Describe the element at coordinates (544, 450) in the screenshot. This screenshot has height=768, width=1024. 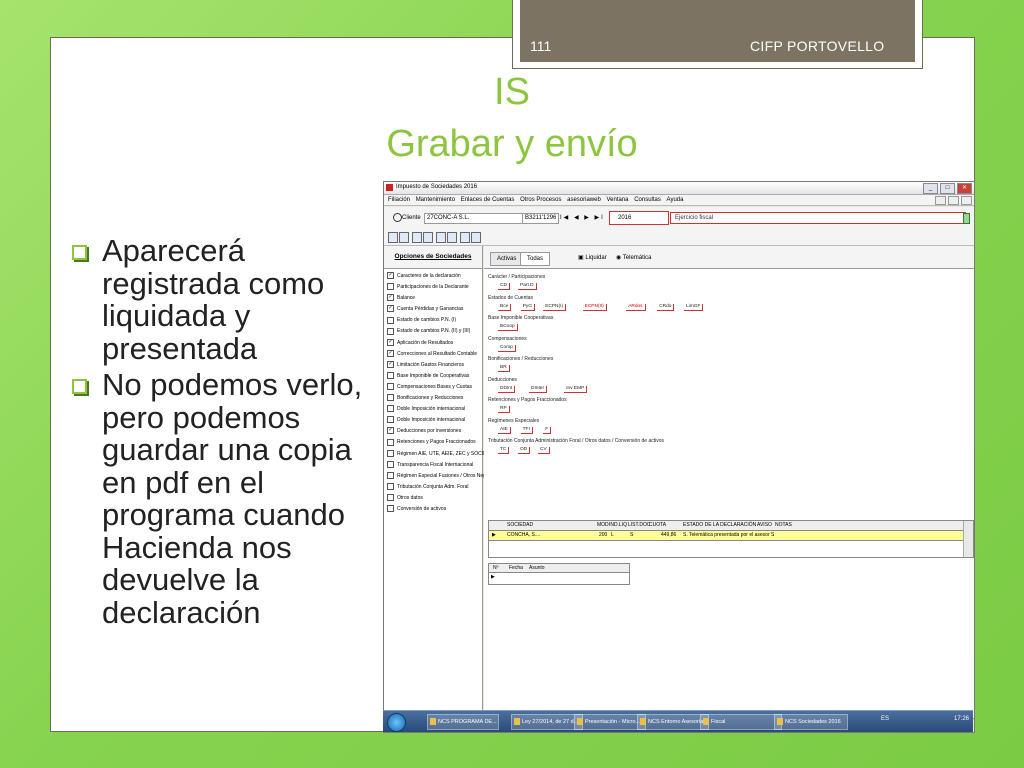
I see `section-button: CV` at that location.